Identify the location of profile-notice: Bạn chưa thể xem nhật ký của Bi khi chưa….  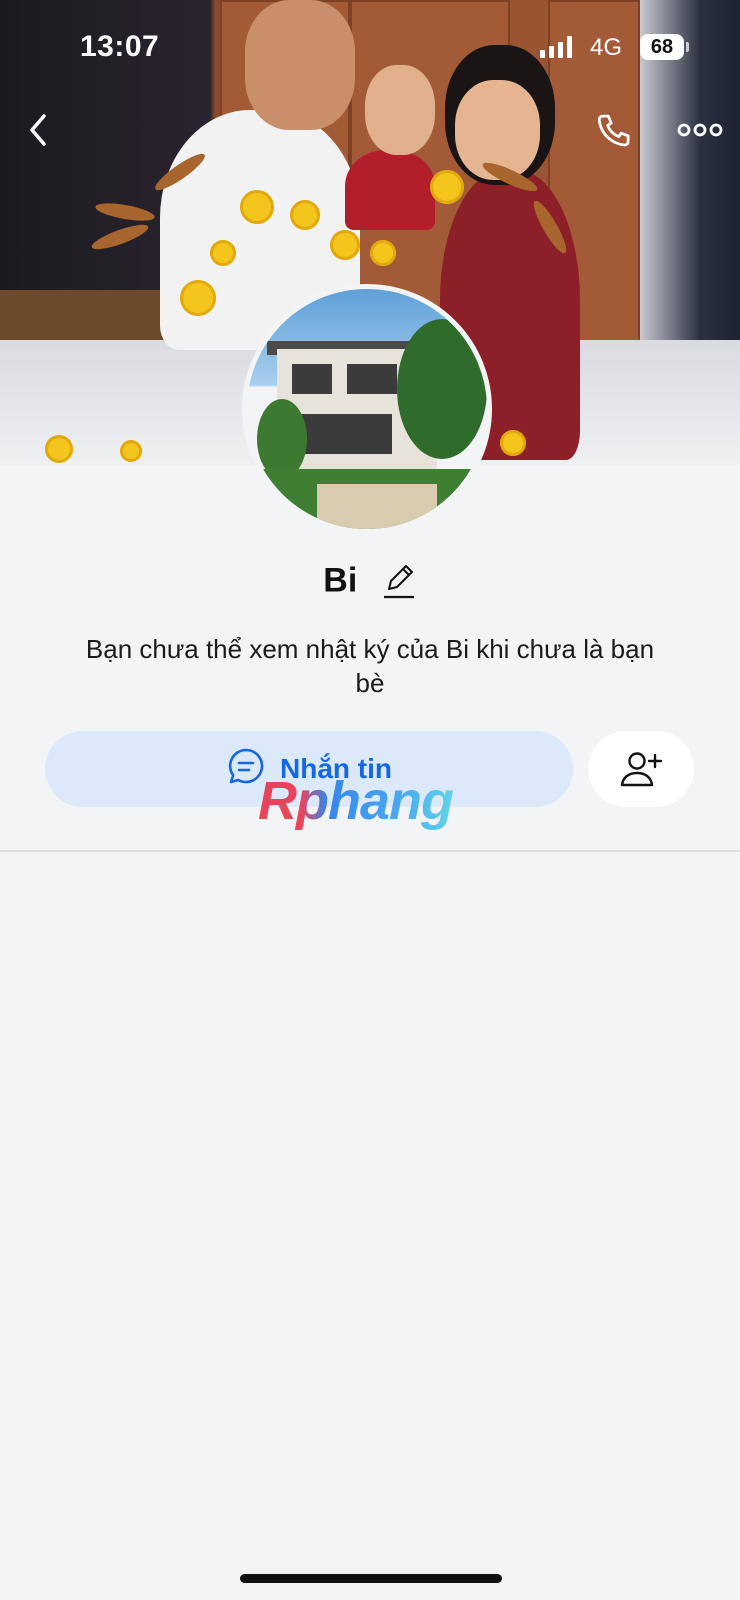
(370, 666).